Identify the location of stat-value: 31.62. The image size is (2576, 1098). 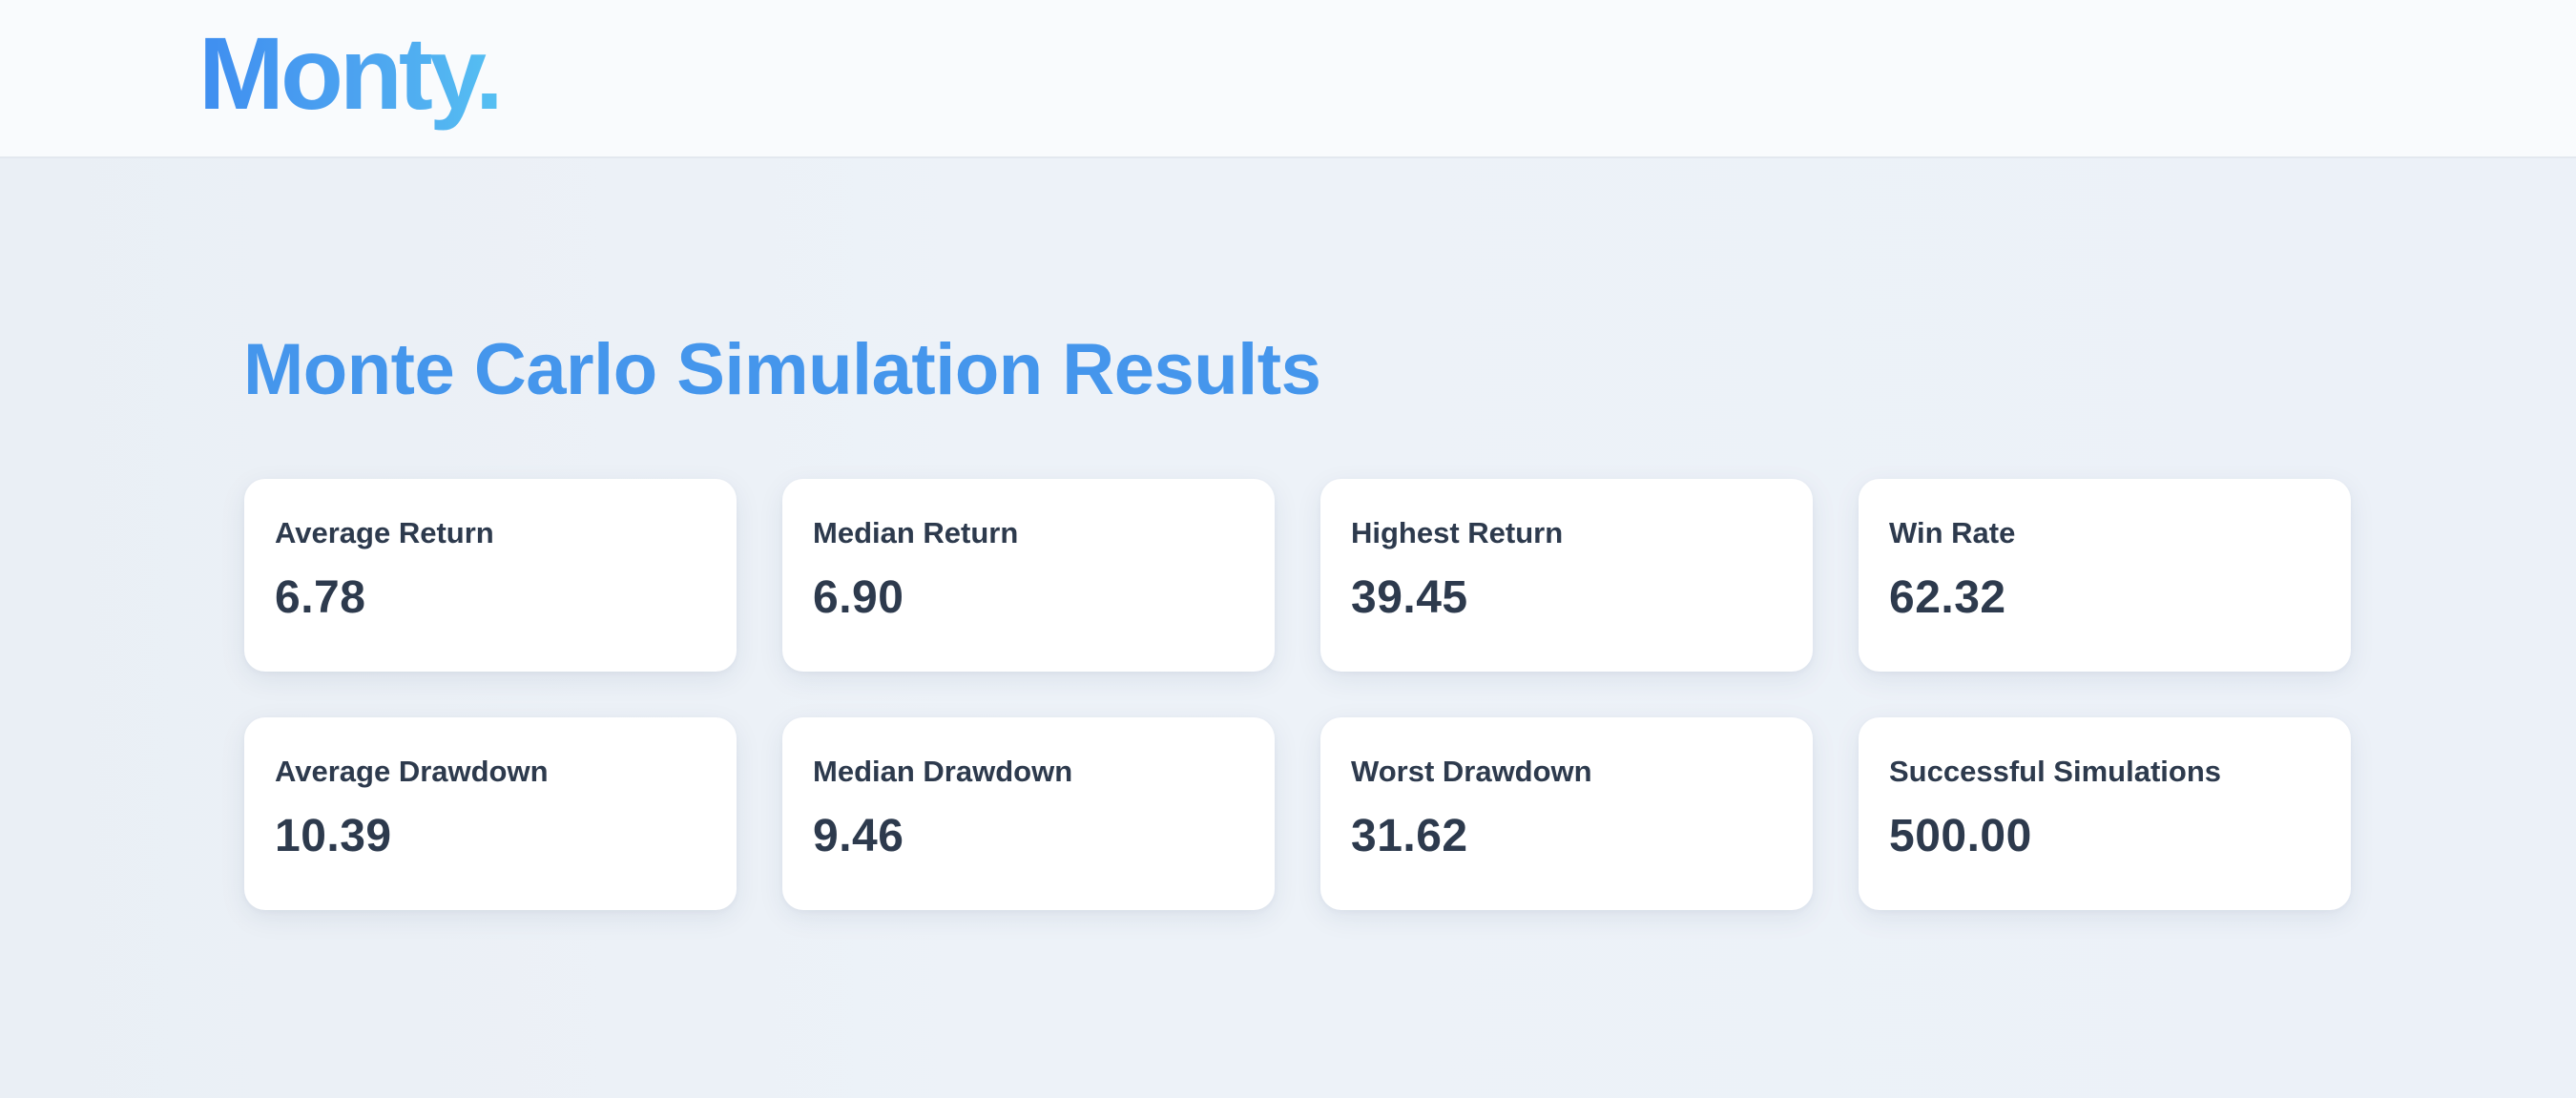
(1409, 836).